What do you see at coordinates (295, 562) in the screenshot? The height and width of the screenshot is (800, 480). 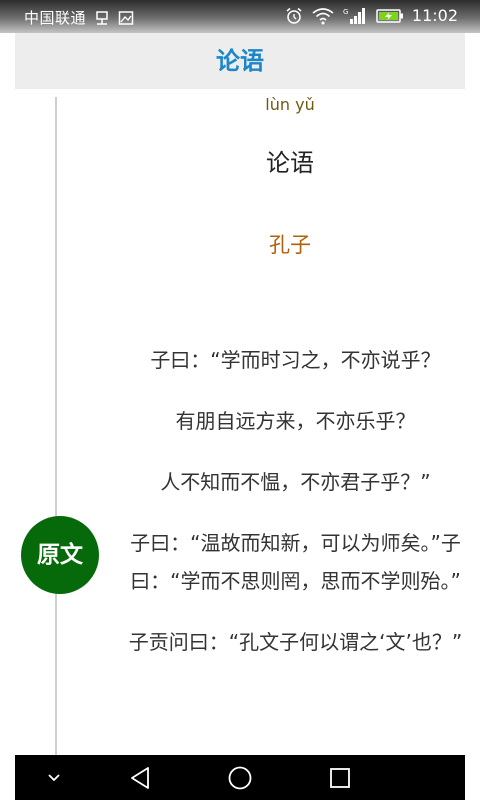 I see `verse-line: 子曰：“温故而知新，可以为师矣。”子曰：“学而不思则罔，思而不学则殆。”` at bounding box center [295, 562].